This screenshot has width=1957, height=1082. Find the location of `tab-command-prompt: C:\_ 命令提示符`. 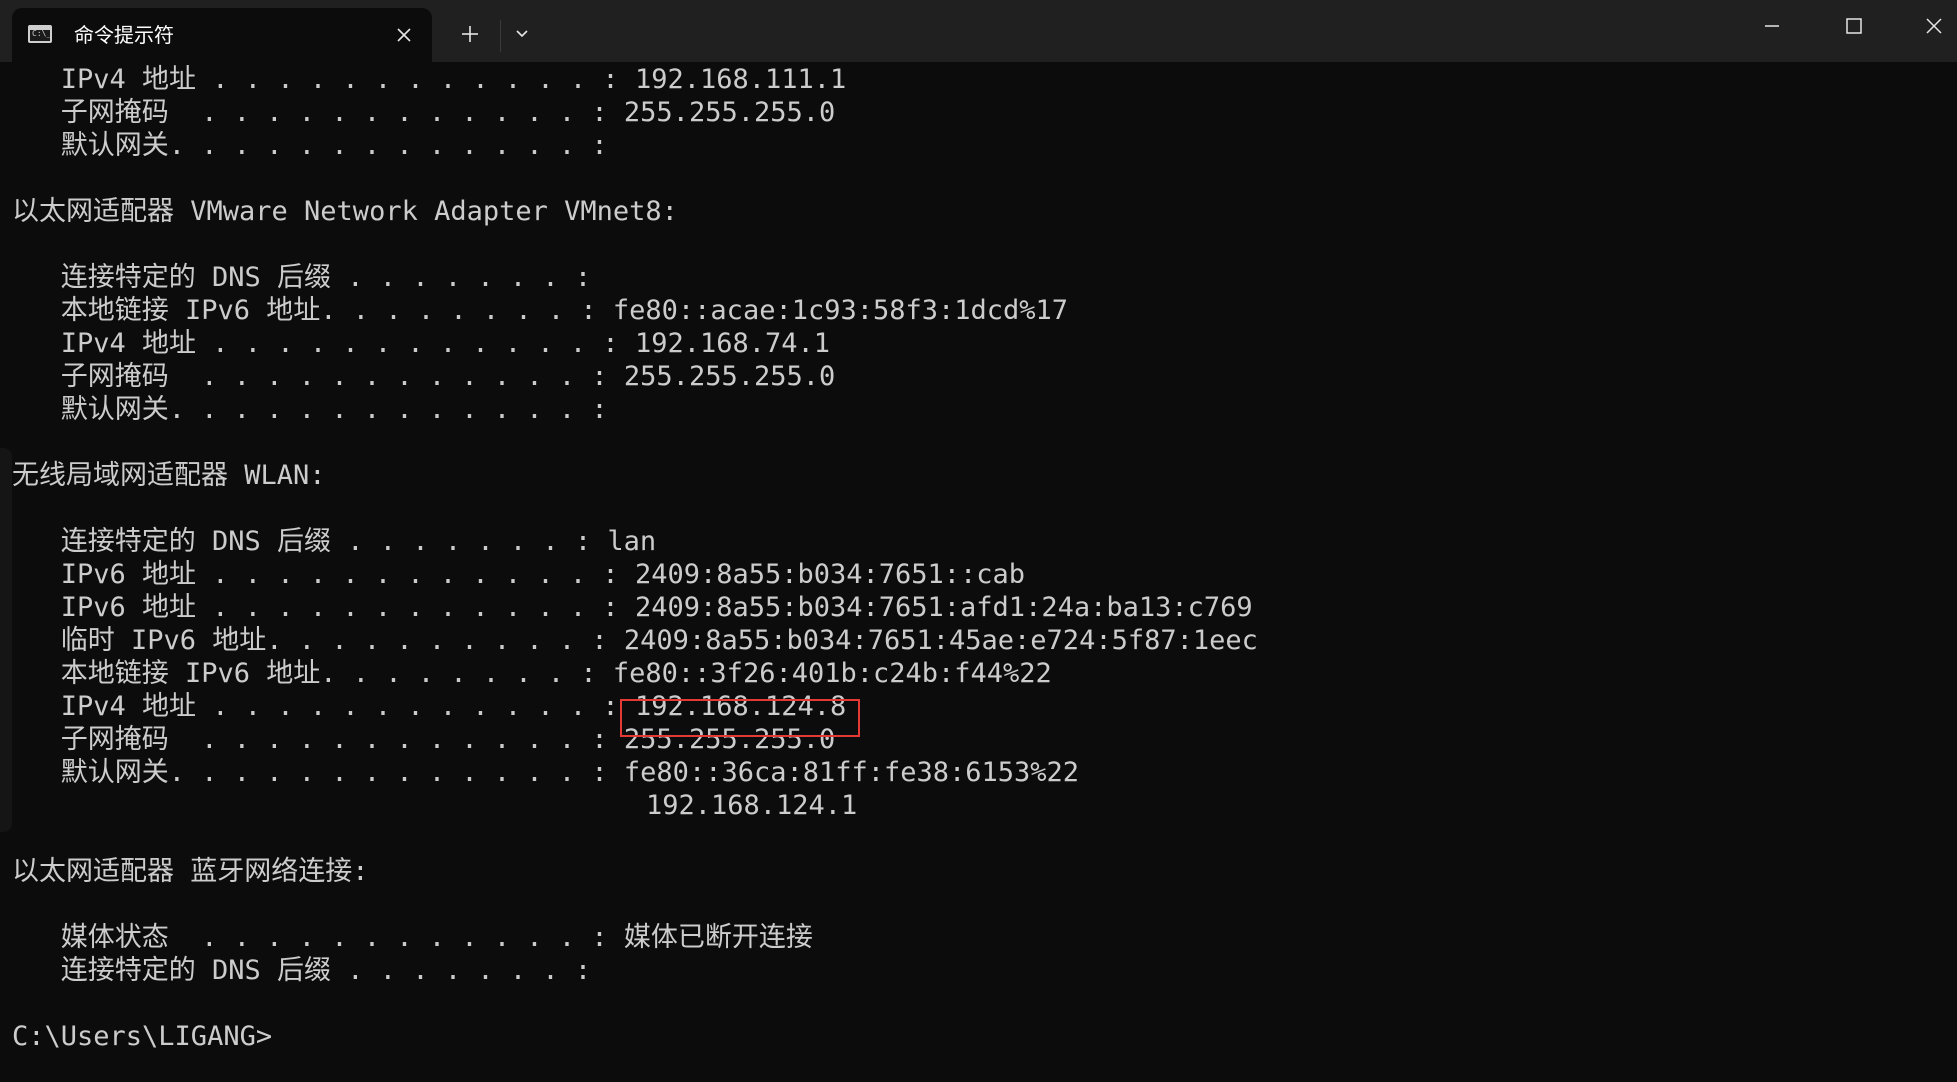

tab-command-prompt: C:\_ 命令提示符 is located at coordinates (222, 35).